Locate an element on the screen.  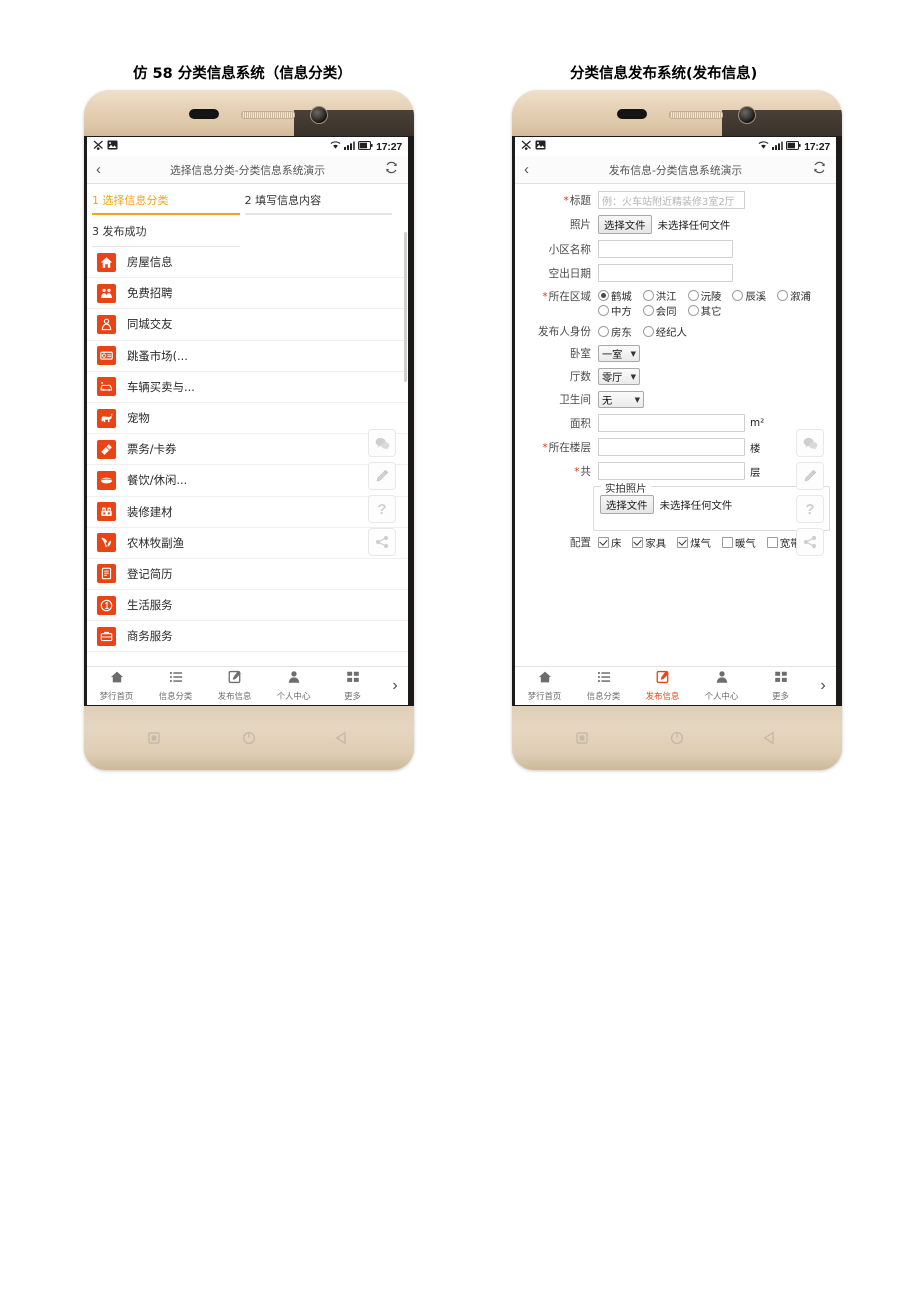
category-row: 票务/卡券 is located at coordinates (247, 450).